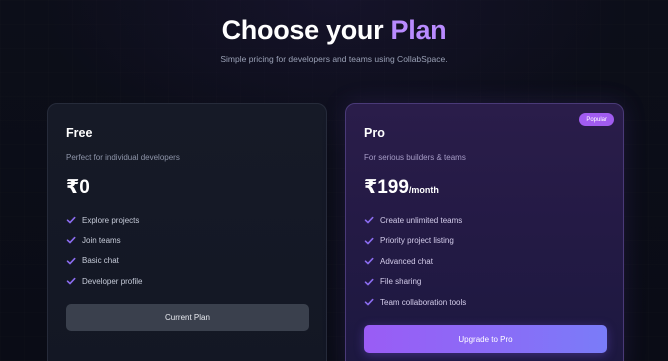  Describe the element at coordinates (401, 281) in the screenshot. I see `feature-label: File sharing` at that location.